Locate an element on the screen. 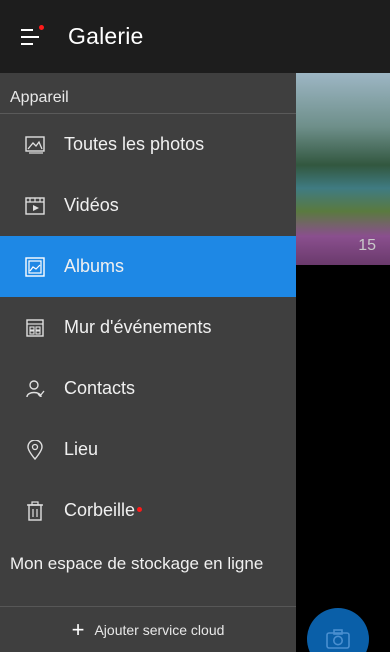 The width and height of the screenshot is (390, 652). nav-item-videos: Vidéos is located at coordinates (148, 205).